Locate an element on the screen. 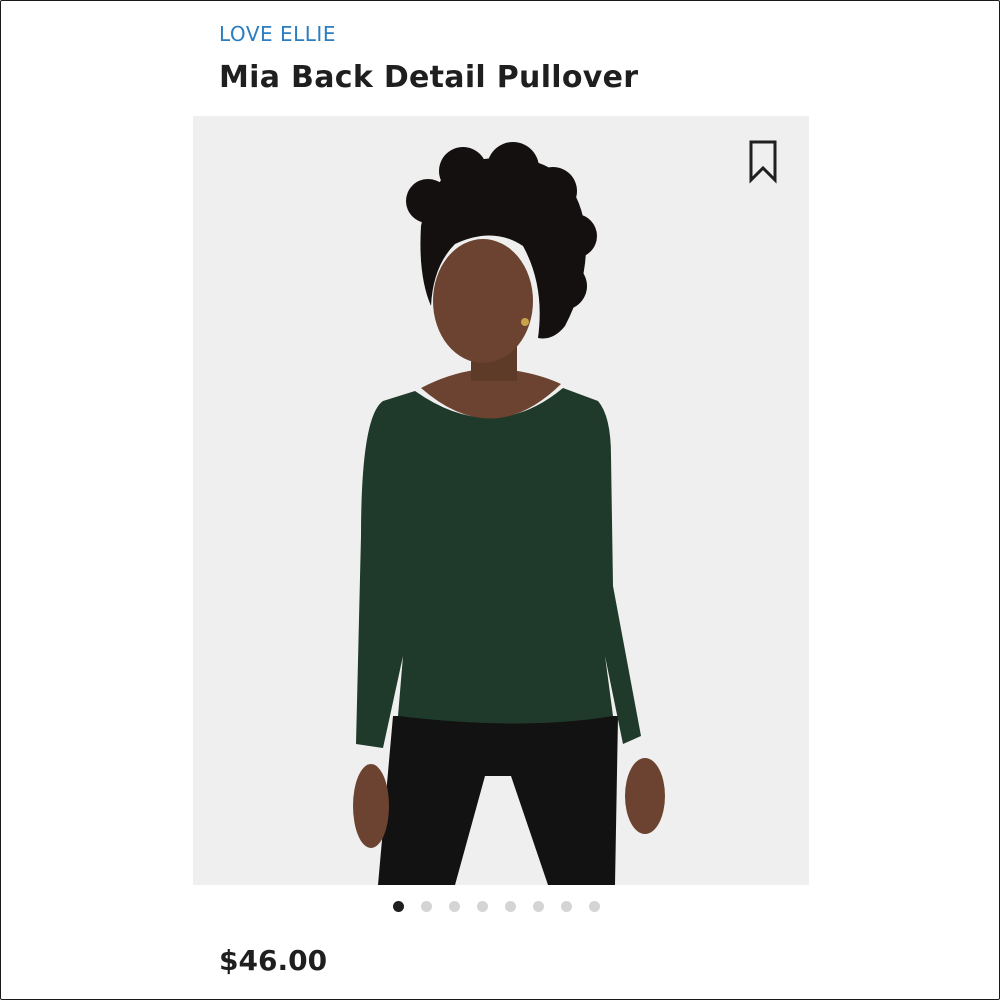 Image resolution: width=1000 pixels, height=1000 pixels. bookmark-button is located at coordinates (763, 162).